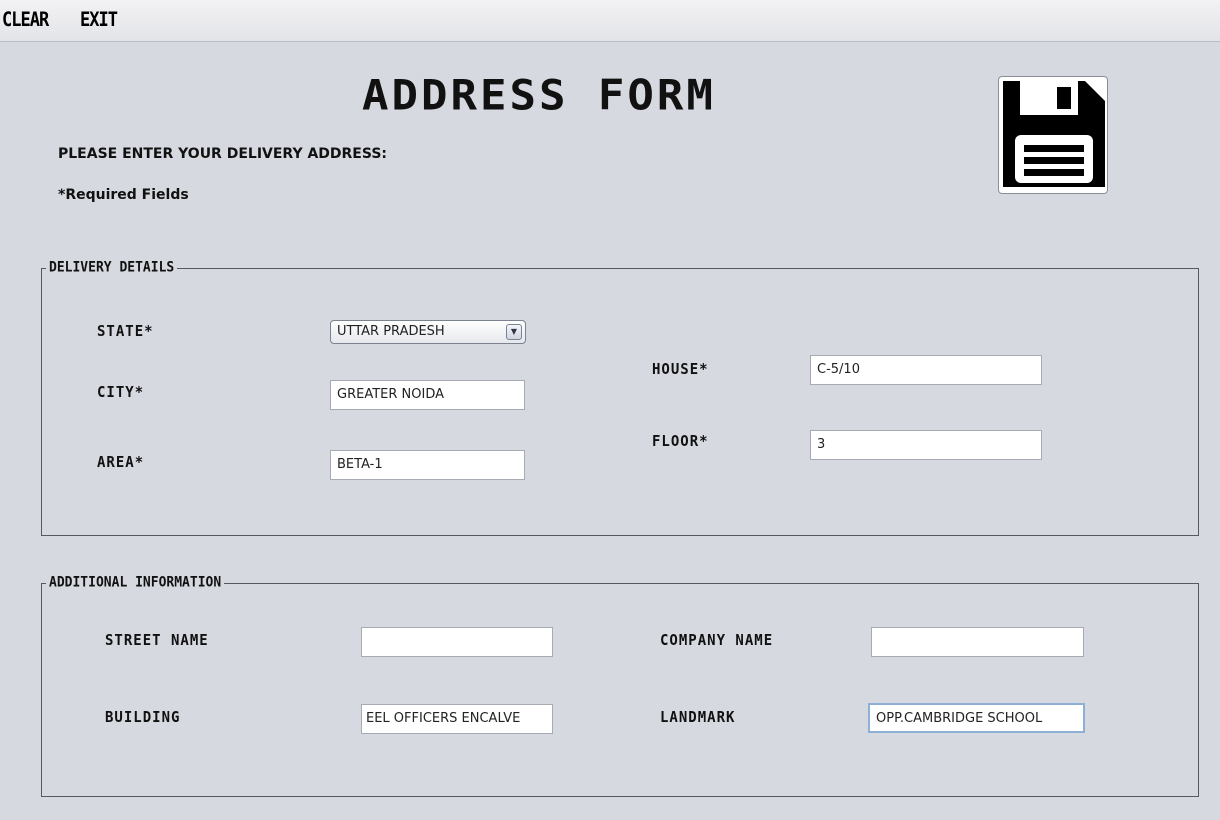 The height and width of the screenshot is (820, 1220). Describe the element at coordinates (717, 641) in the screenshot. I see `company-name-label: COMPANY NAME` at that location.